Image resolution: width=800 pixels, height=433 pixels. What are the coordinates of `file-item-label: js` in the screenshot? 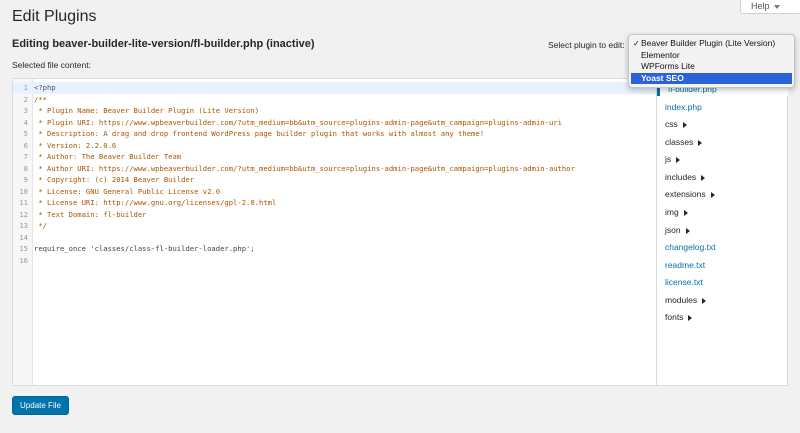 It's located at (668, 159).